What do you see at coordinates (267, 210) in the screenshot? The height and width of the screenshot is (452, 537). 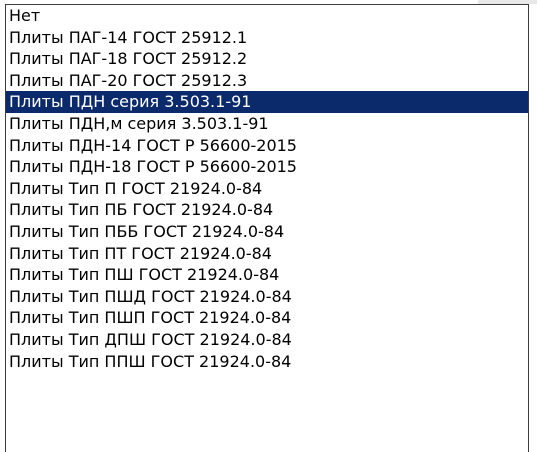 I see `list-item: Плиты Тип ПБ ГОСТ 21924.0-84` at bounding box center [267, 210].